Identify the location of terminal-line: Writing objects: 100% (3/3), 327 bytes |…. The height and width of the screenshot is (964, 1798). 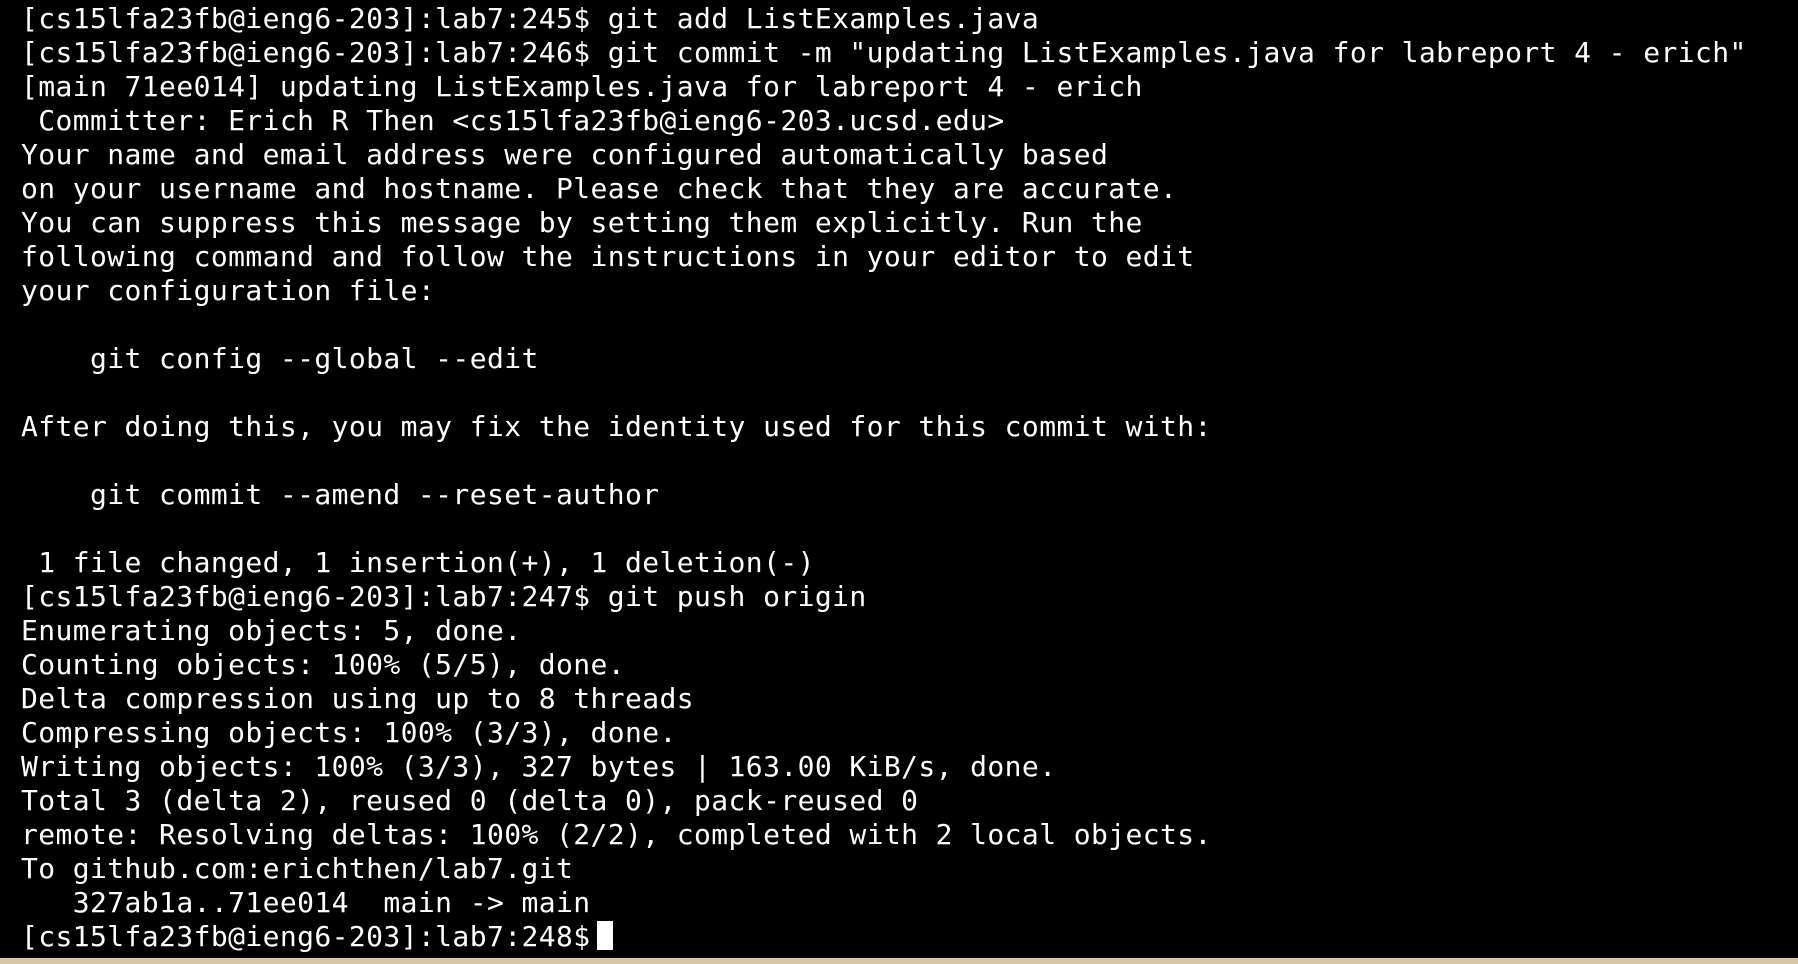
(539, 766).